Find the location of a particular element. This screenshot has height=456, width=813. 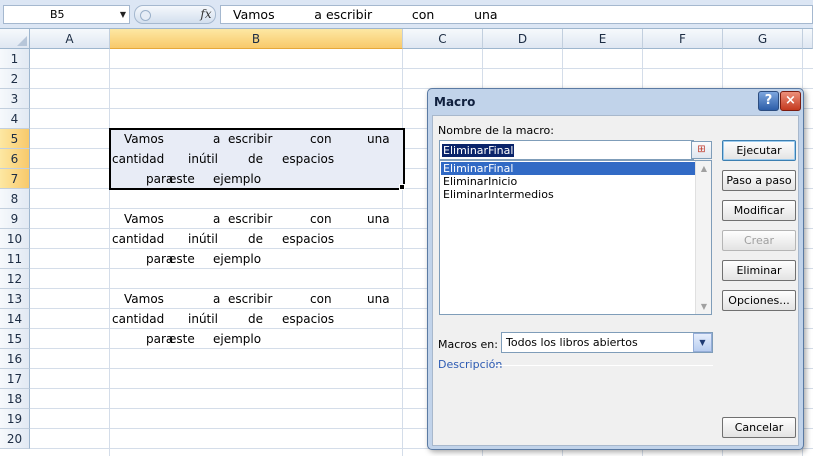

row-header-1: 1 is located at coordinates (15, 59).